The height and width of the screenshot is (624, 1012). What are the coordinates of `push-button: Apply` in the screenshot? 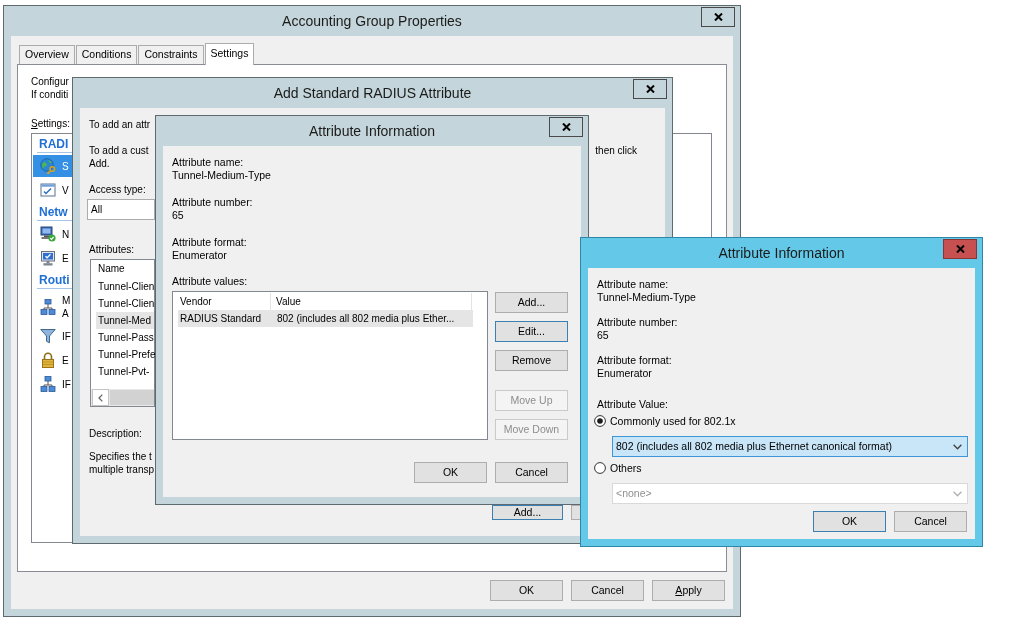 It's located at (688, 590).